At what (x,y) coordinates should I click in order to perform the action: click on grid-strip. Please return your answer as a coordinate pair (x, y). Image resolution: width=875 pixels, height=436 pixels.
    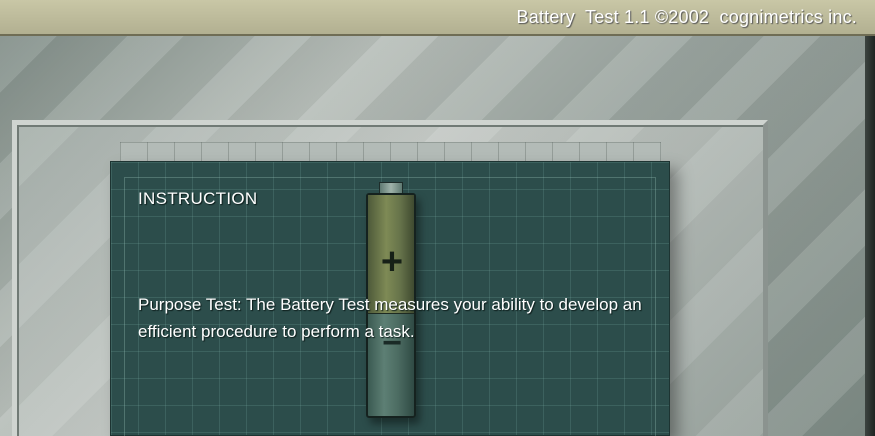
    Looking at the image, I should click on (390, 152).